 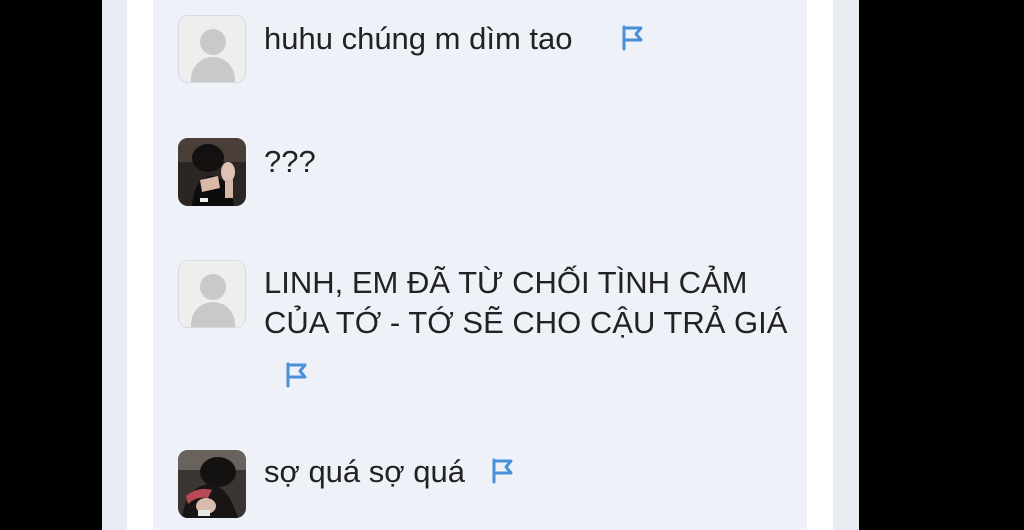 I want to click on comment-text: ???, so click(x=290, y=161).